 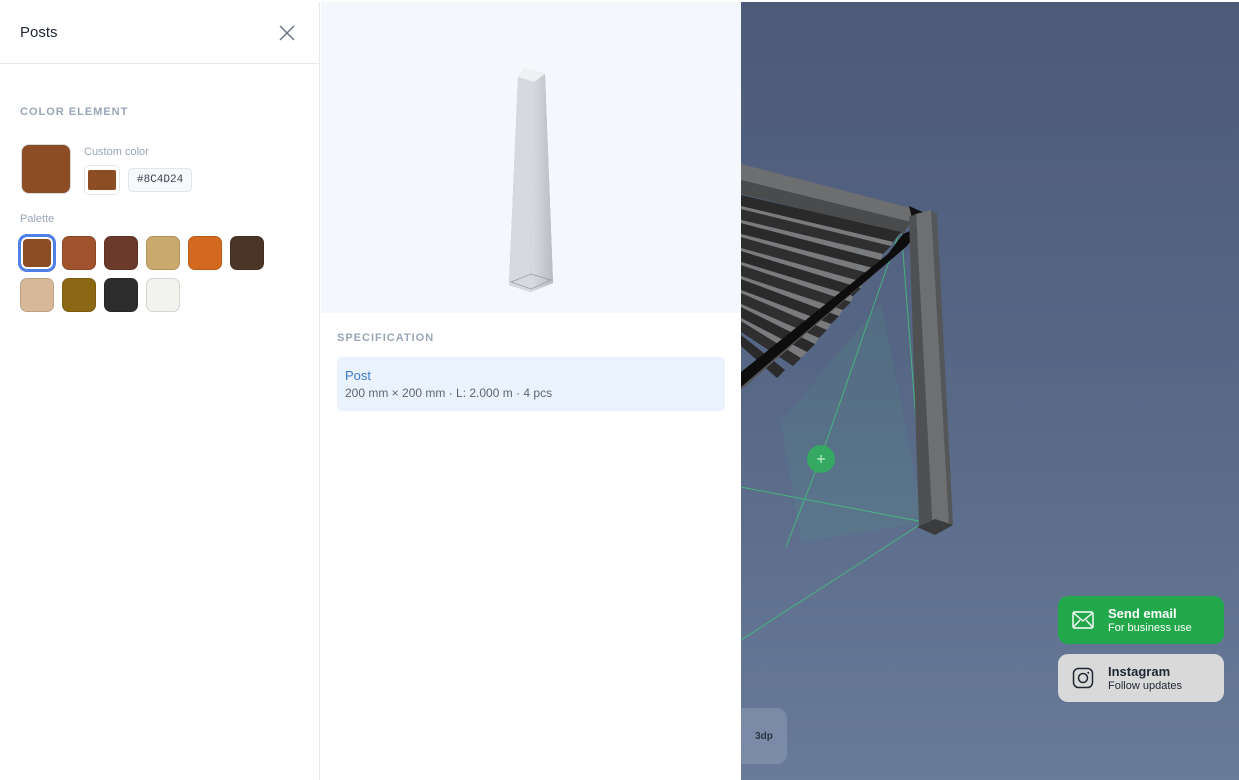 What do you see at coordinates (449, 393) in the screenshot?
I see `spec-item-detail: 200 mm × 200 mm · L: 2.000 m · 4 pcs` at bounding box center [449, 393].